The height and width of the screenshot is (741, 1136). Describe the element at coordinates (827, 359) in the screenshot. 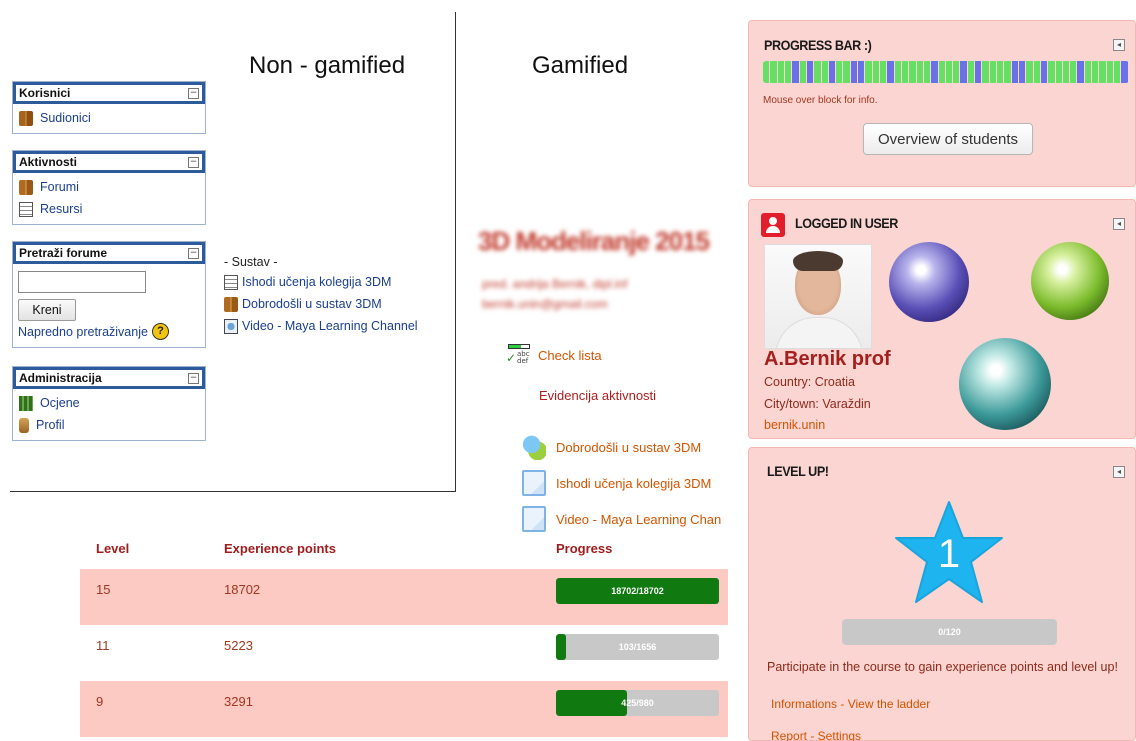

I see `user-name: A.Bernik prof` at that location.